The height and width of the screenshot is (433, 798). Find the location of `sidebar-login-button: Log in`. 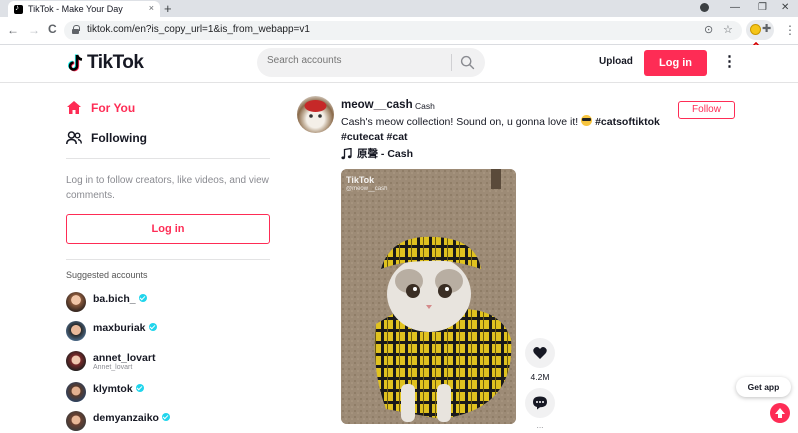

sidebar-login-button: Log in is located at coordinates (168, 229).